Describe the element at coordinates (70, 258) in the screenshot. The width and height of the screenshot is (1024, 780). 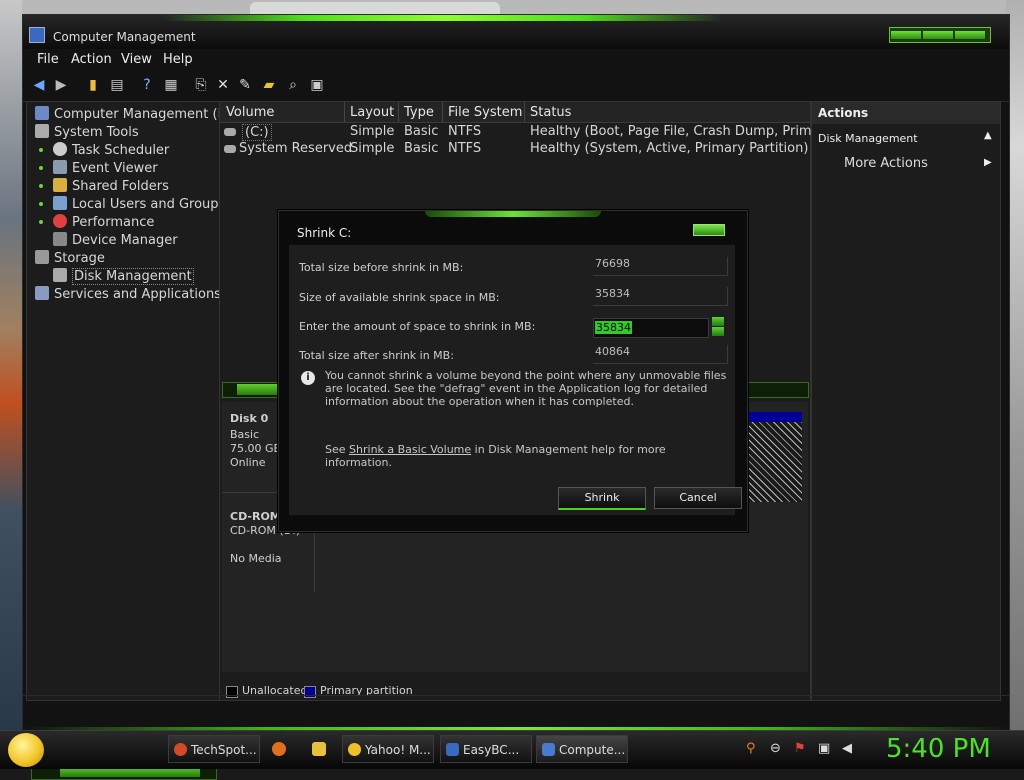
I see `tree-storage: Storage` at that location.